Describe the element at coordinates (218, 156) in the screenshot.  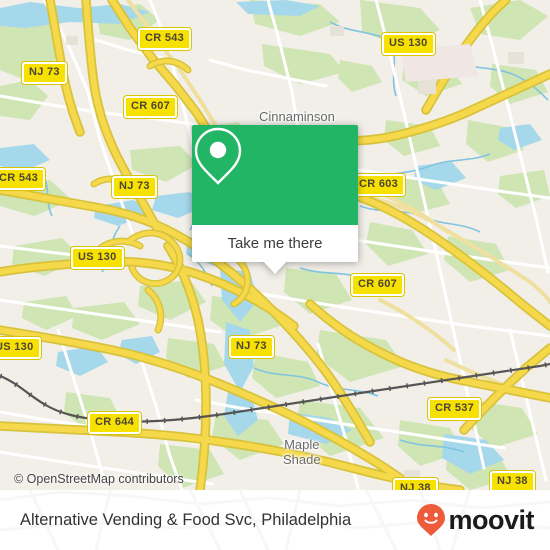
I see `map-pin-icon` at that location.